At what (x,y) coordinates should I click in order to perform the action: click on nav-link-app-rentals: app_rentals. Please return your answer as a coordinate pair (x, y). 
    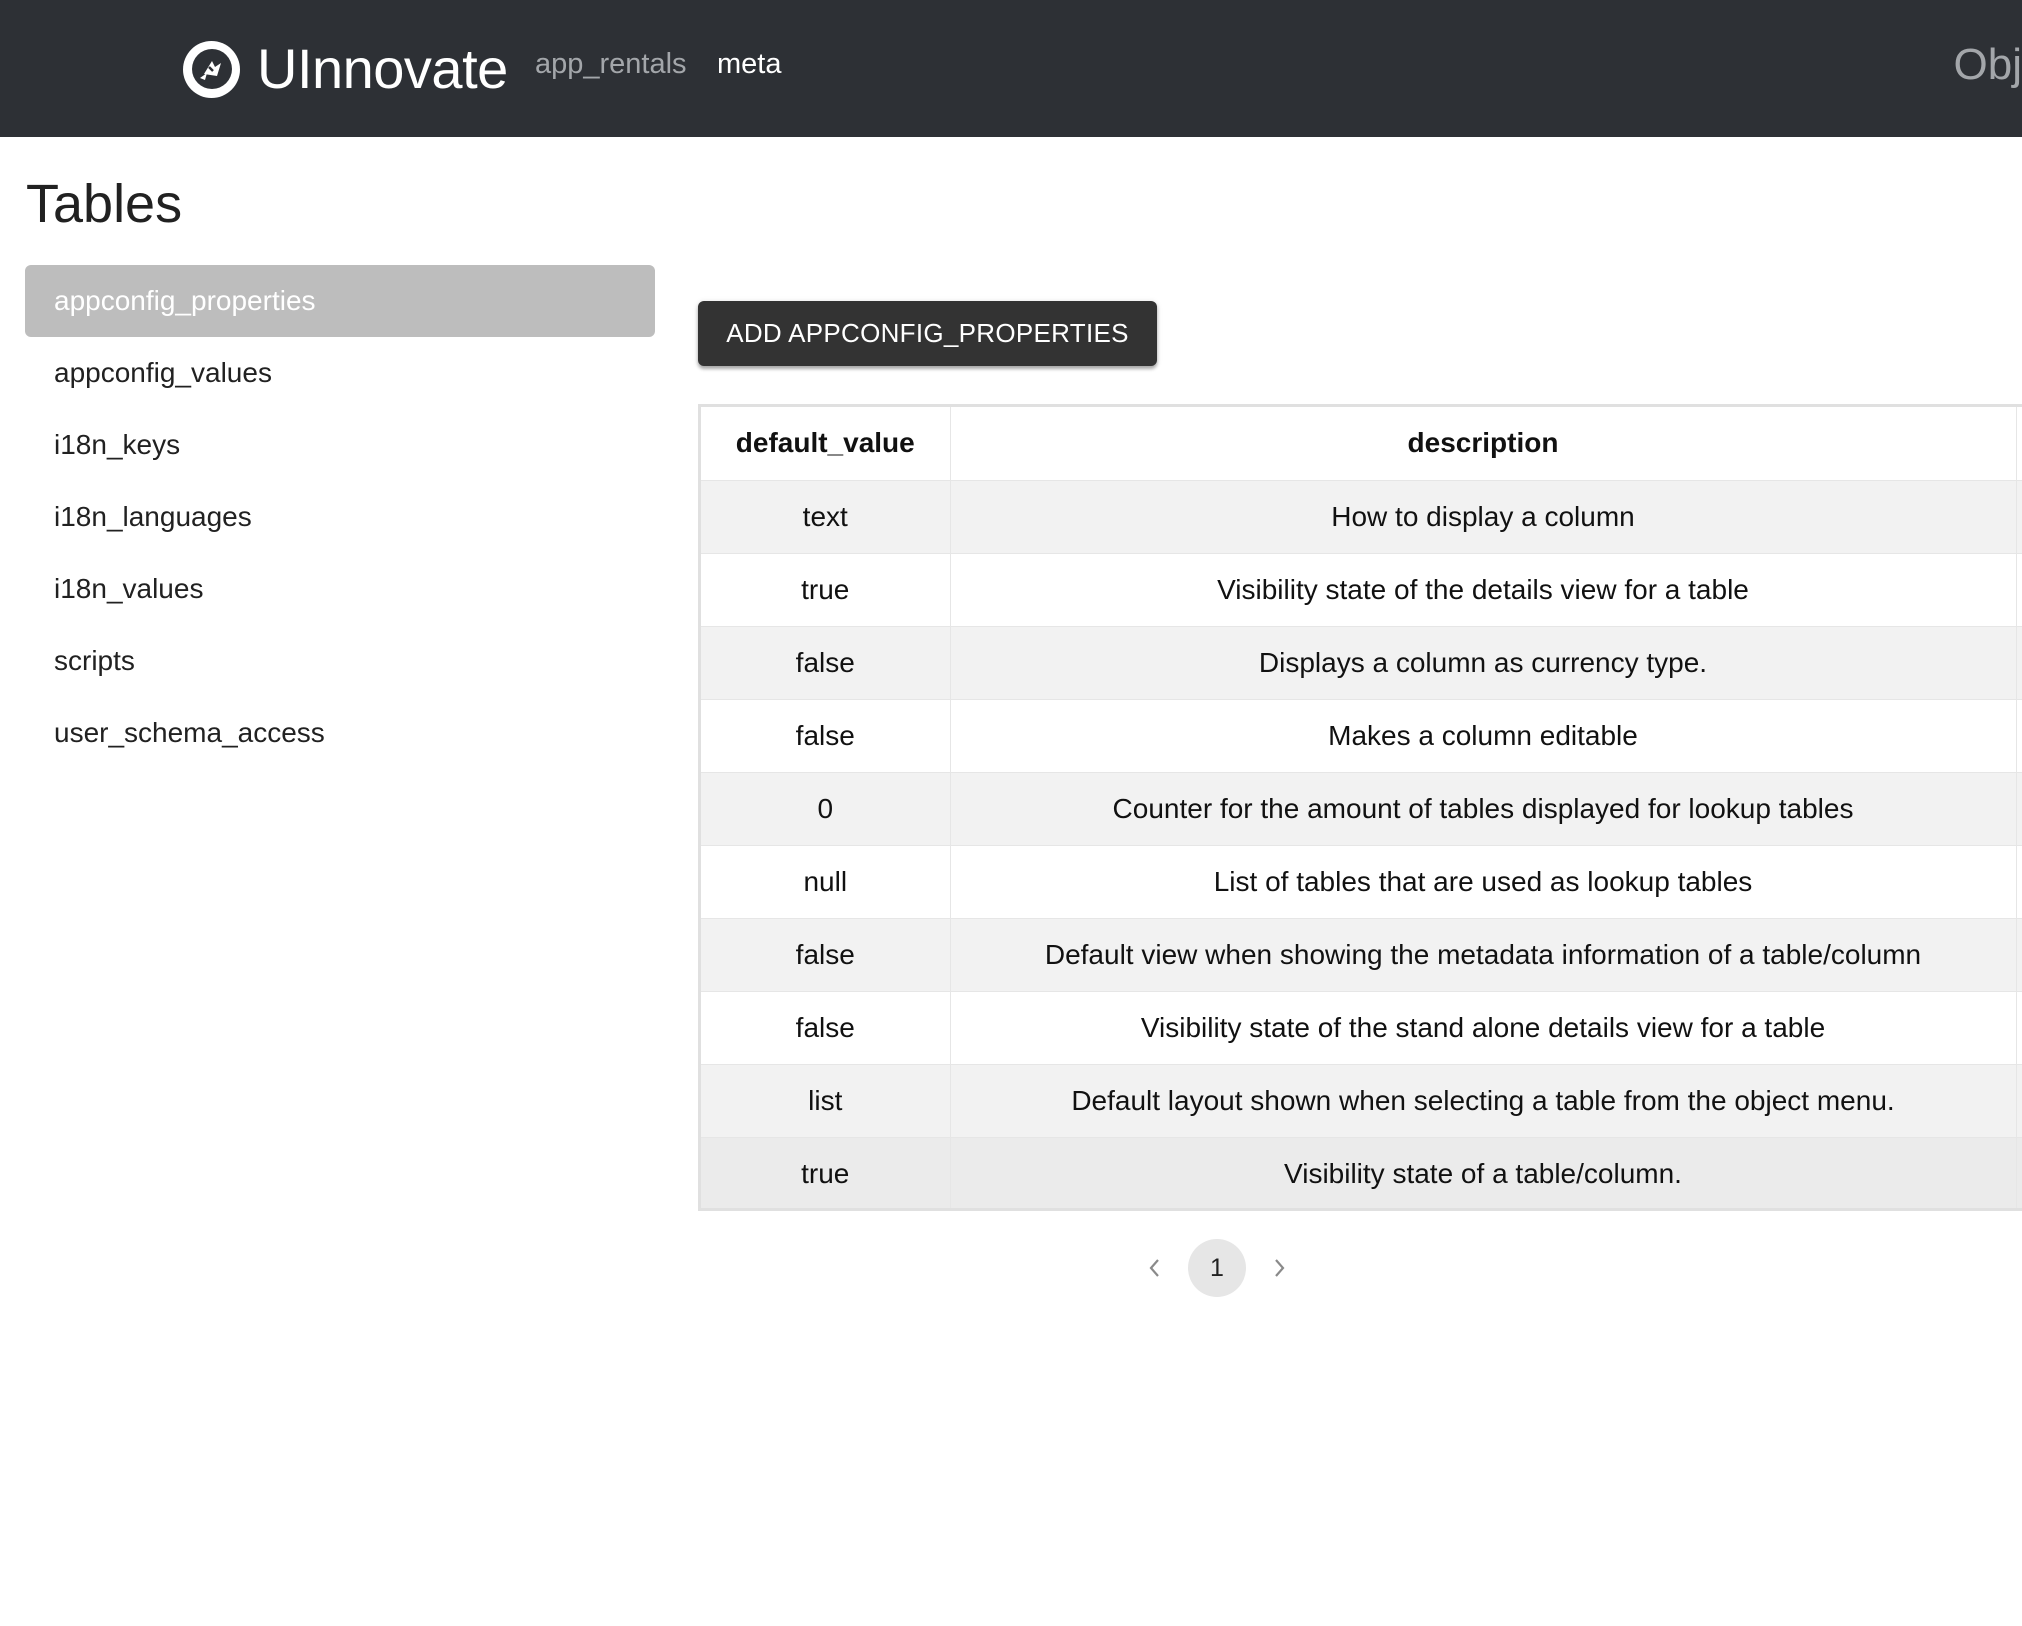
    Looking at the image, I should click on (611, 64).